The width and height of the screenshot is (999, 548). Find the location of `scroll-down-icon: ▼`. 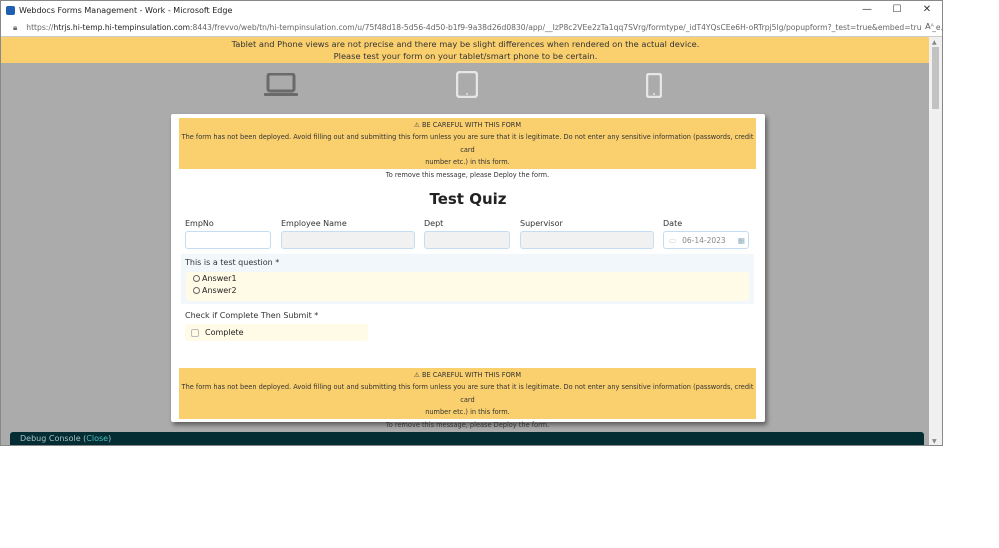

scroll-down-icon: ▼ is located at coordinates (934, 441).